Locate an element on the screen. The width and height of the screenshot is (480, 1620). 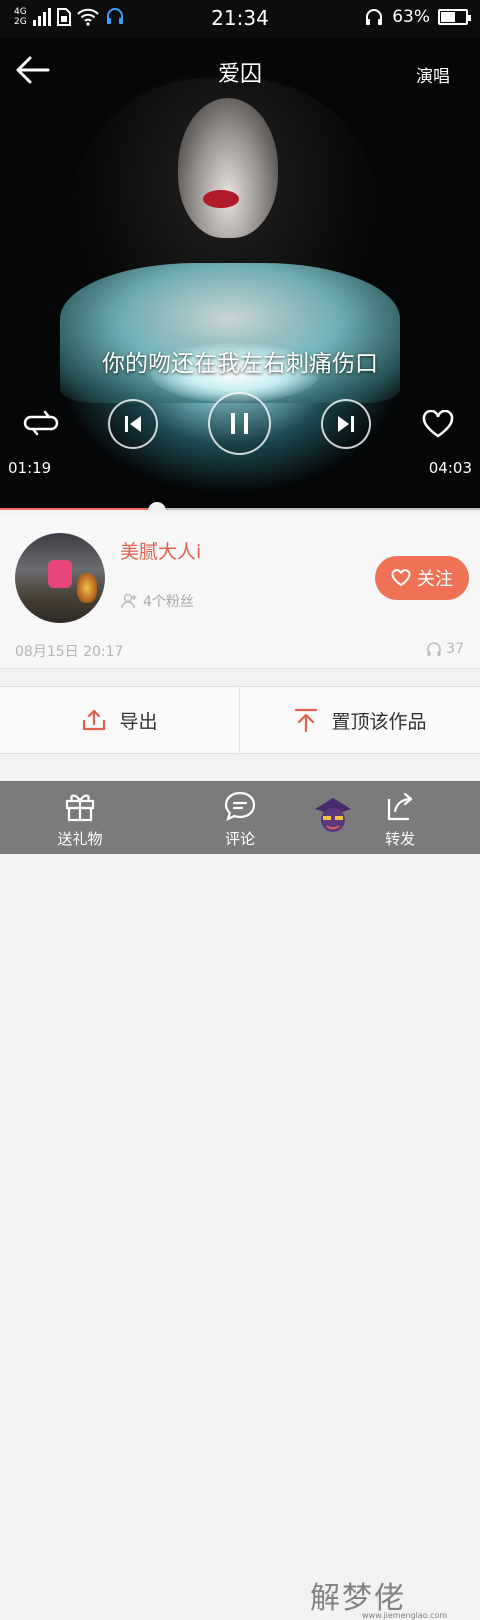
user-add-icon is located at coordinates (129, 601).